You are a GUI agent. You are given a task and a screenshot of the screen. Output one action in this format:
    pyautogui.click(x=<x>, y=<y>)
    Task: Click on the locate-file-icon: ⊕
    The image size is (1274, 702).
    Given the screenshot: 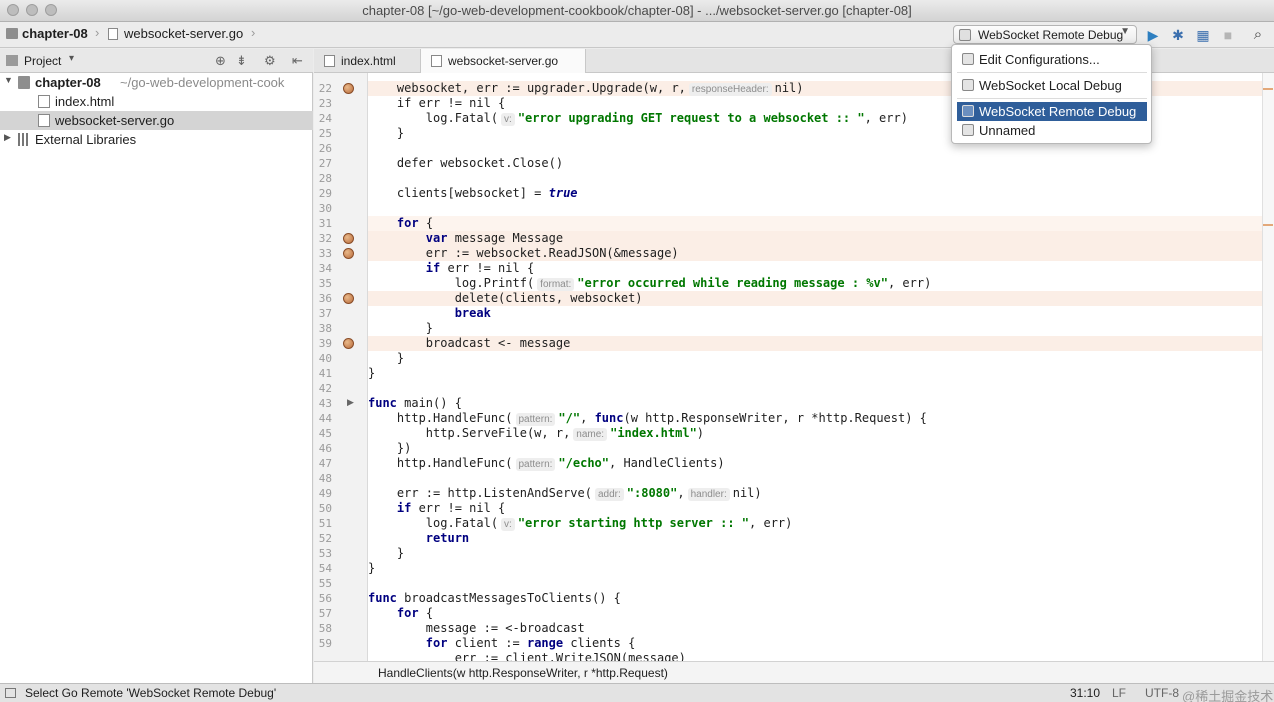 What is the action you would take?
    pyautogui.click(x=220, y=61)
    